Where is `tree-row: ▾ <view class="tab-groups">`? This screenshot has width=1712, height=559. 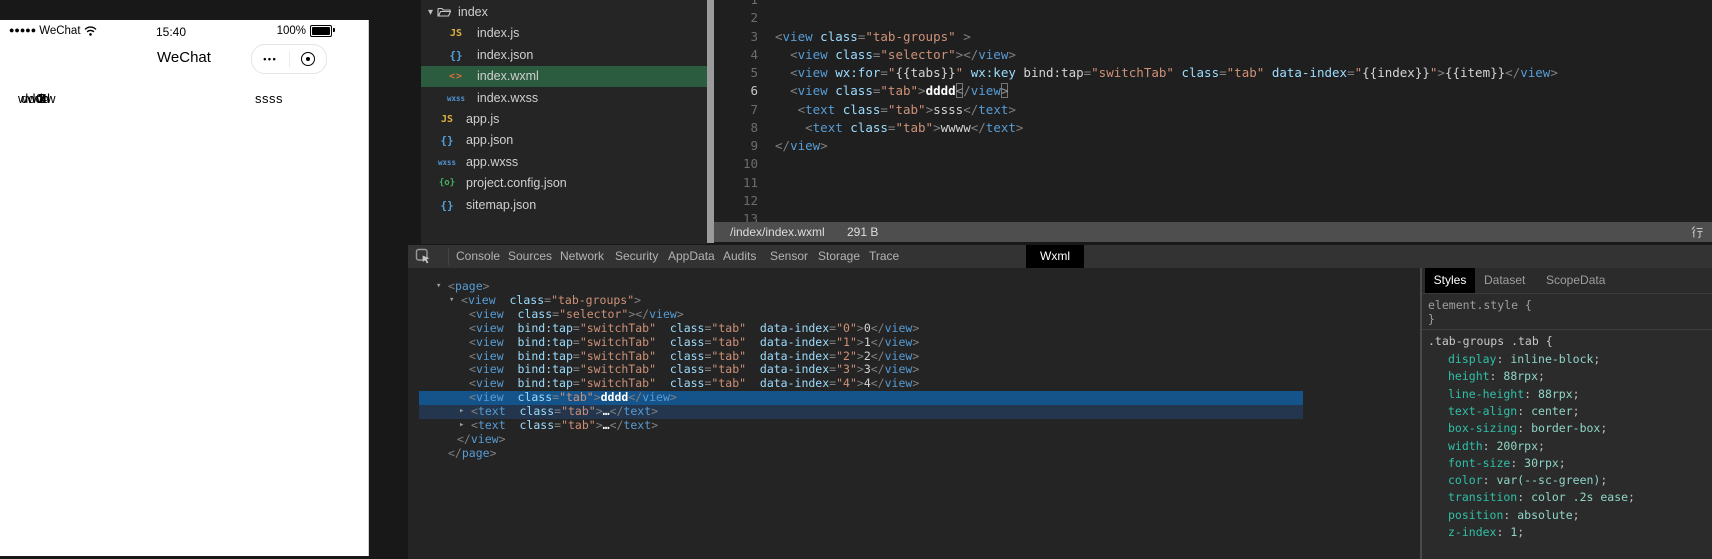
tree-row: ▾ <view class="tab-groups"> is located at coordinates (861, 300).